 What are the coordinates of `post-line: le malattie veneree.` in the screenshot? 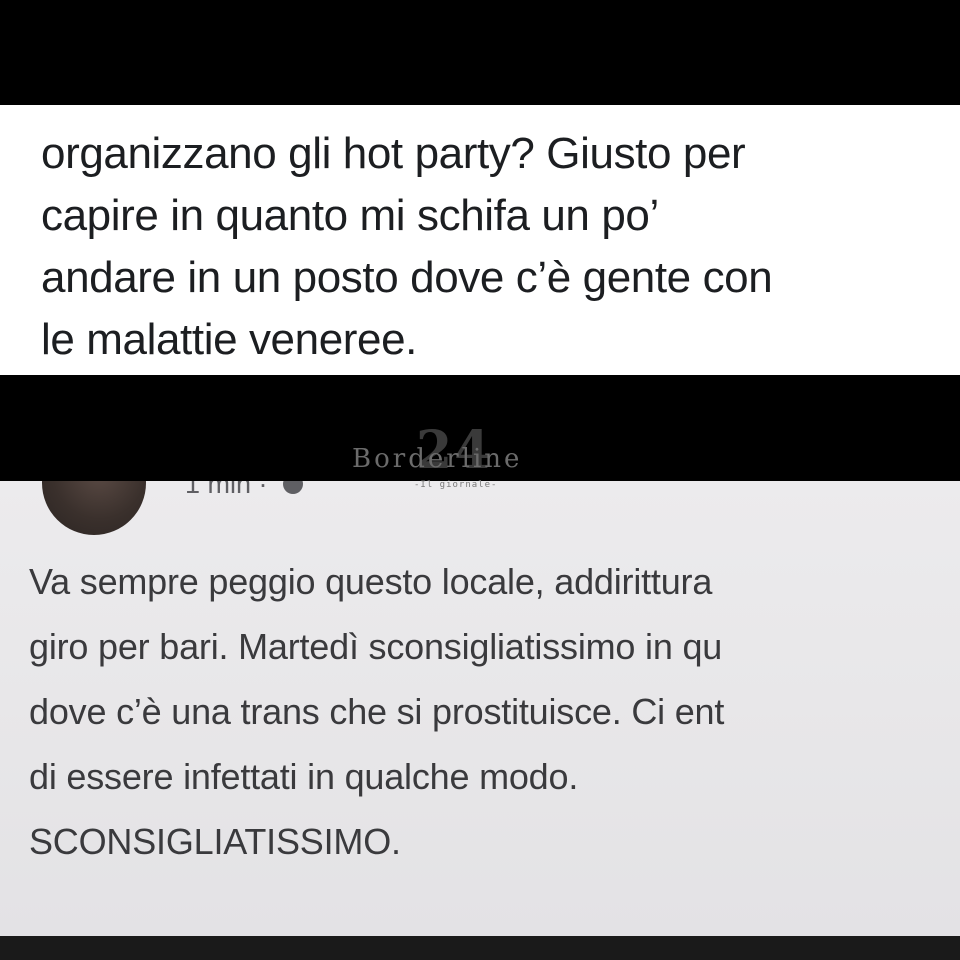 It's located at (229, 339).